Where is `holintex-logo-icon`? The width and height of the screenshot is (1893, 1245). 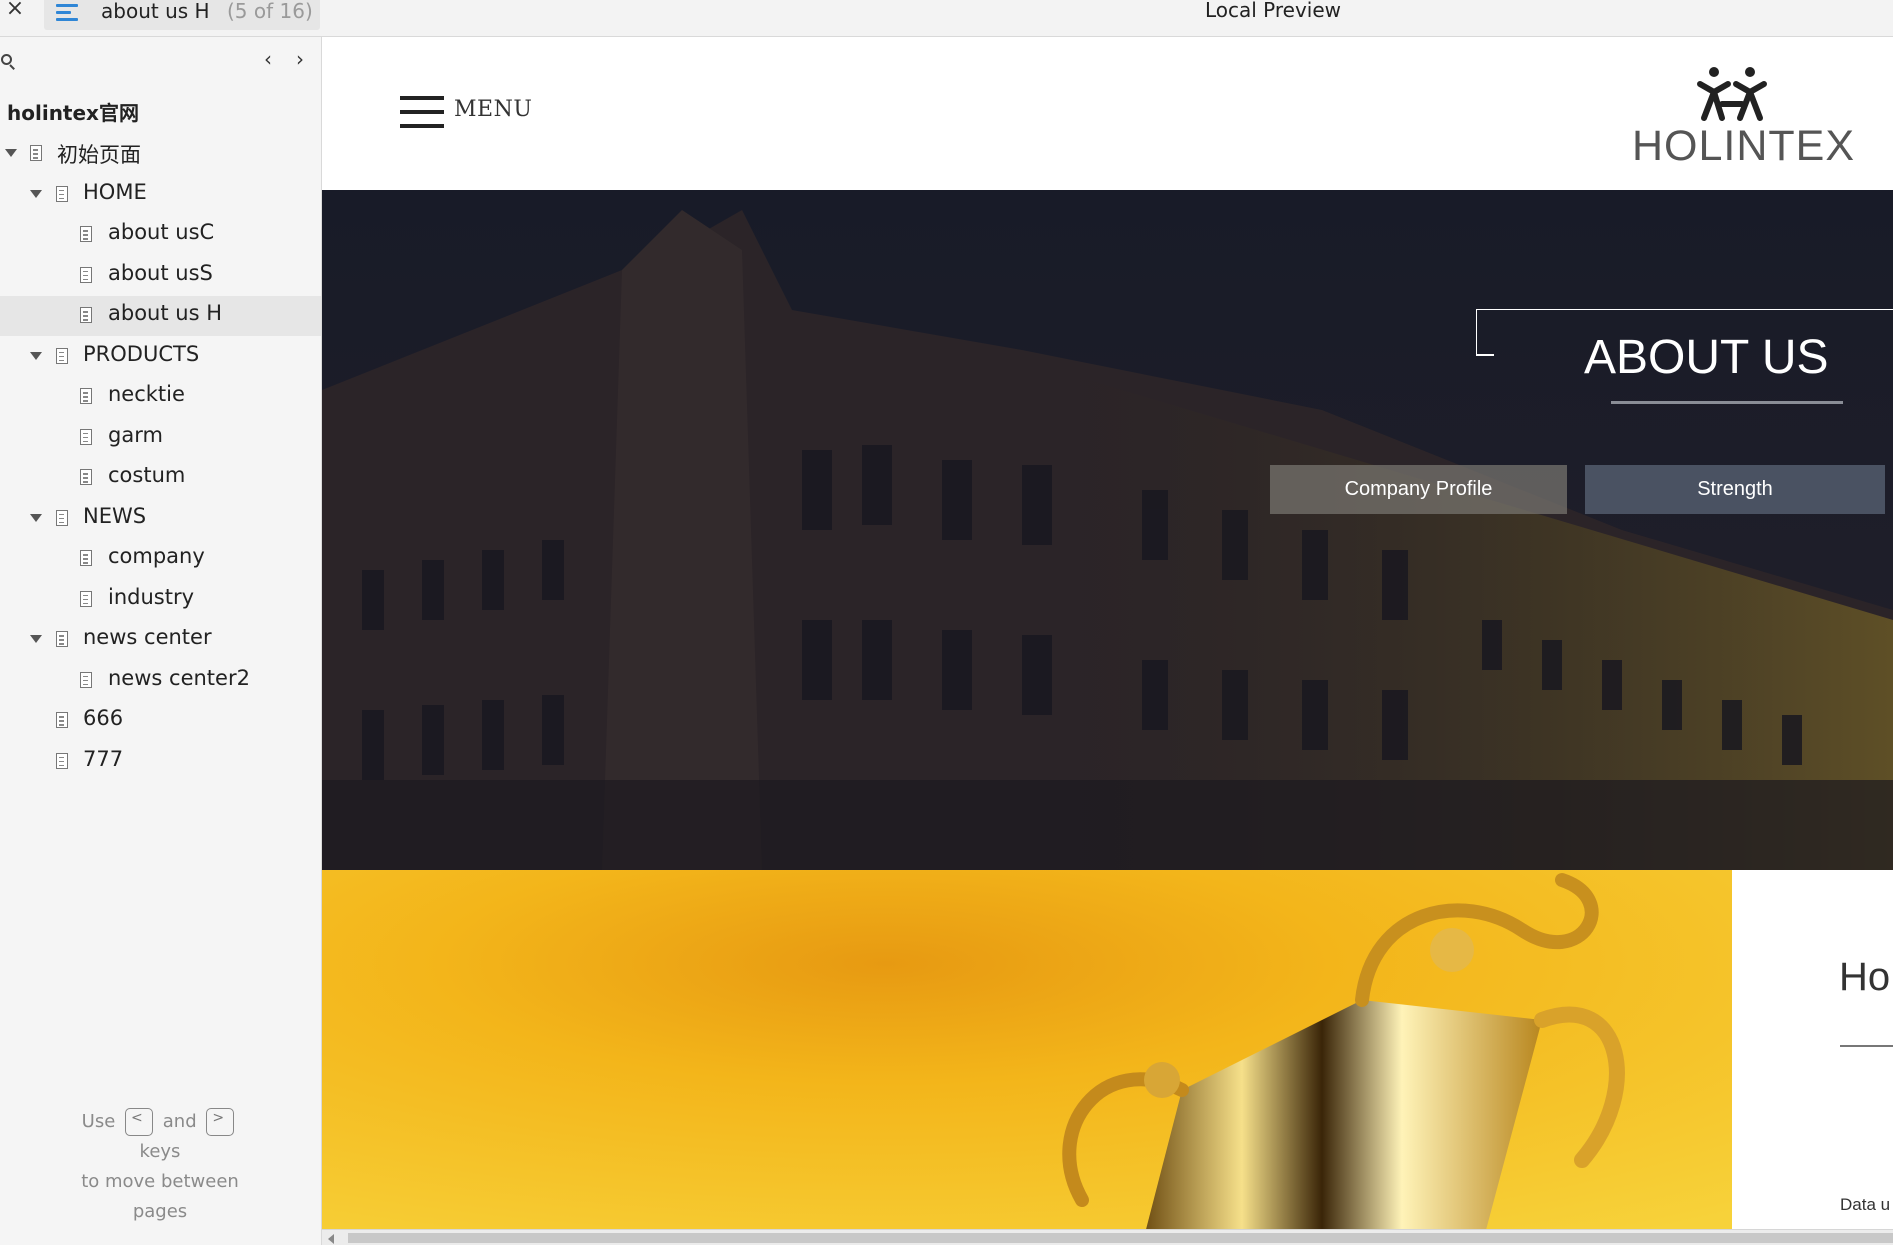
holintex-logo-icon is located at coordinates (1732, 94).